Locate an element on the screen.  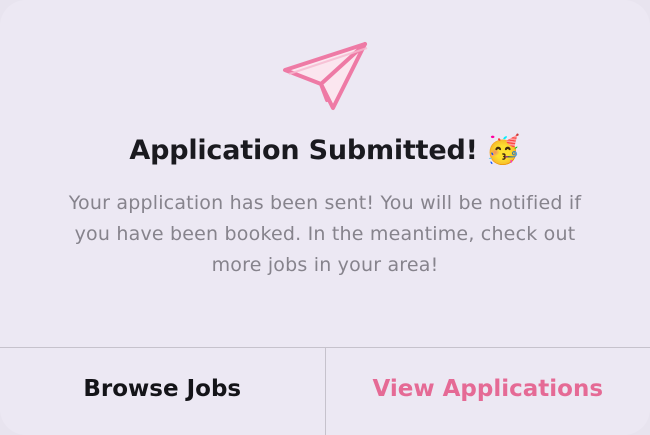
title-row: Application Submitted! 🥳 is located at coordinates (325, 150).